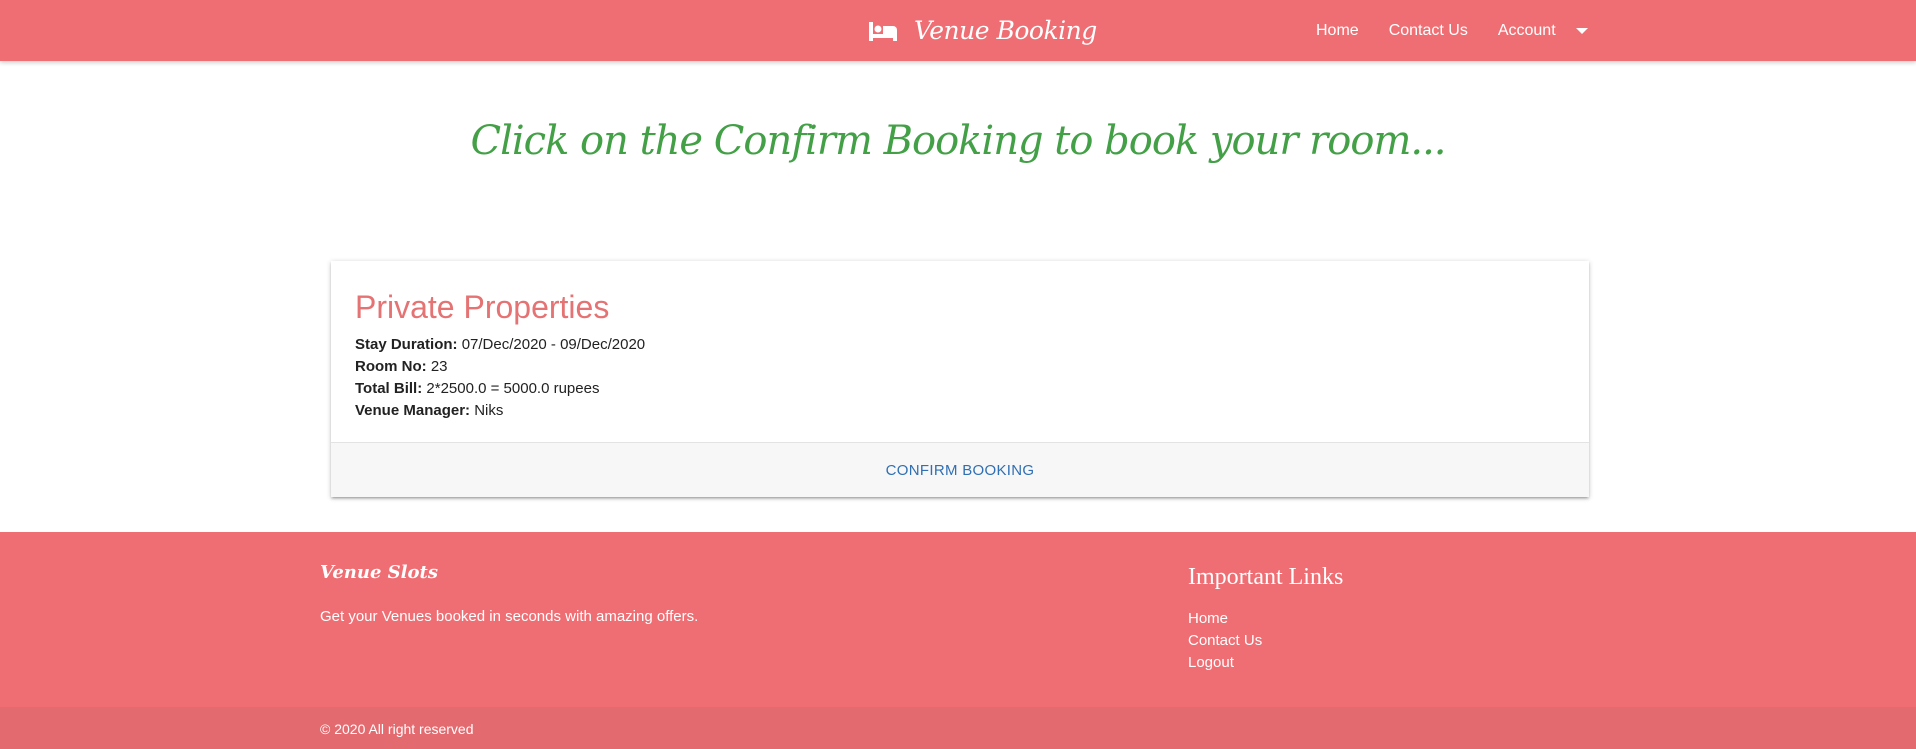  I want to click on copyright-bar: © 2020 All right reserved, so click(958, 728).